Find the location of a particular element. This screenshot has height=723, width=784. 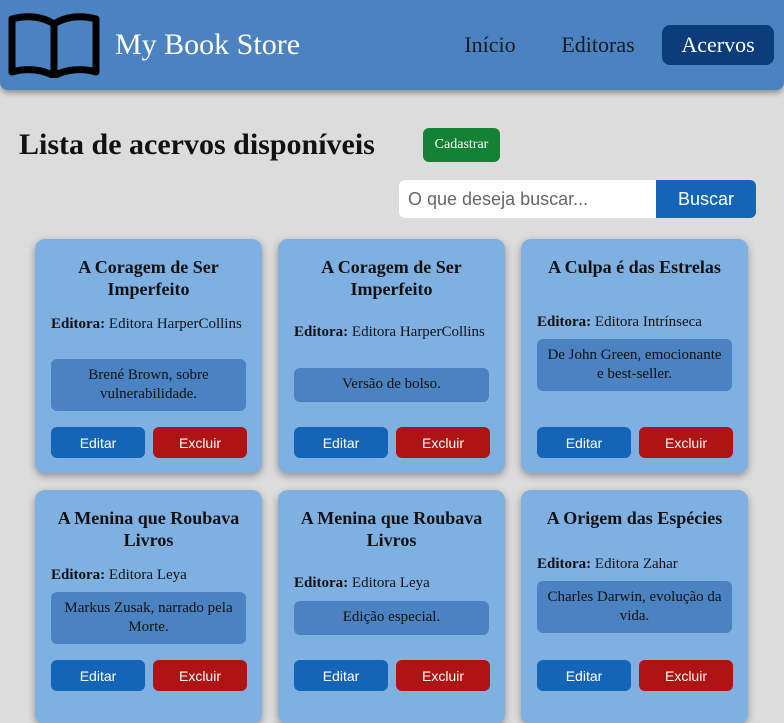

book-title: A Culpa é das Estrelas is located at coordinates (634, 267).